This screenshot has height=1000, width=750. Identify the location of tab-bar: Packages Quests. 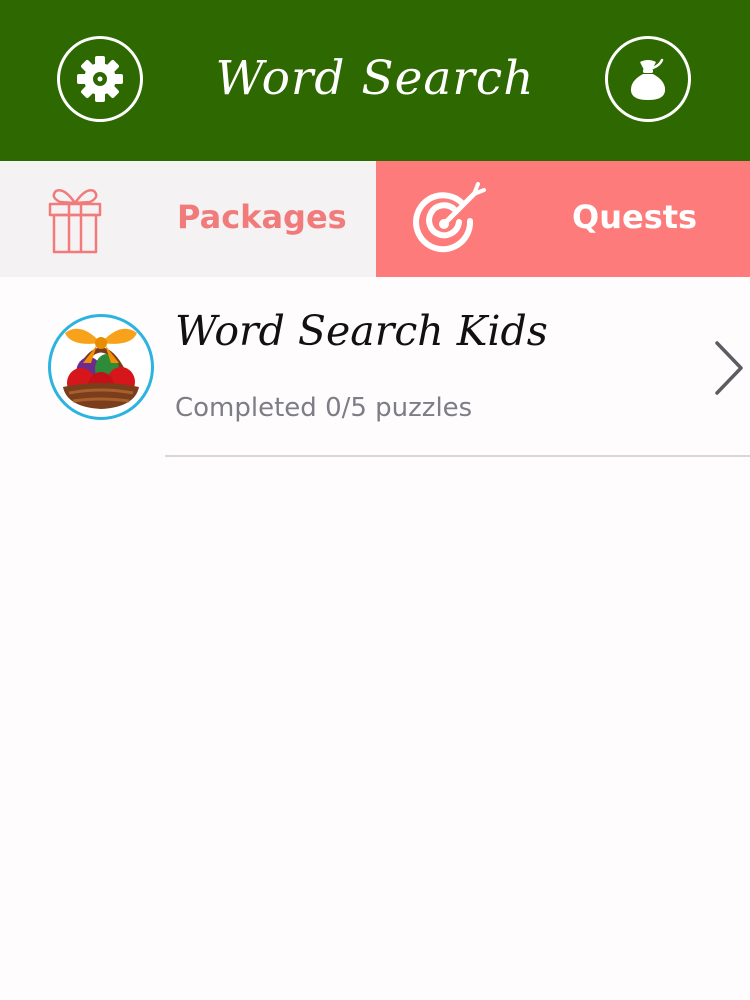
(375, 219).